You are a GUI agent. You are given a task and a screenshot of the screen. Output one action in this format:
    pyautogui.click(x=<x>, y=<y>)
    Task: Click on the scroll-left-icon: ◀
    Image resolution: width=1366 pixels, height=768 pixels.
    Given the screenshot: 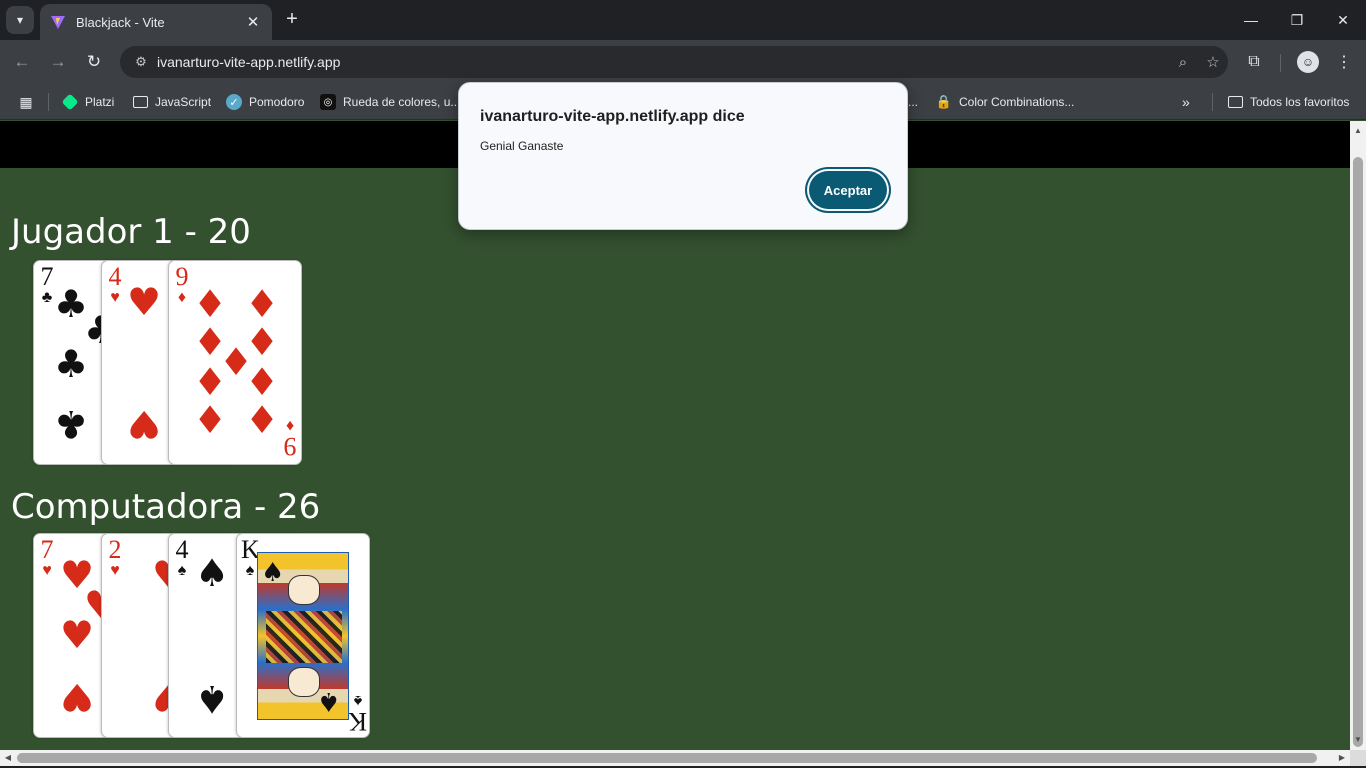 What is the action you would take?
    pyautogui.click(x=8, y=758)
    